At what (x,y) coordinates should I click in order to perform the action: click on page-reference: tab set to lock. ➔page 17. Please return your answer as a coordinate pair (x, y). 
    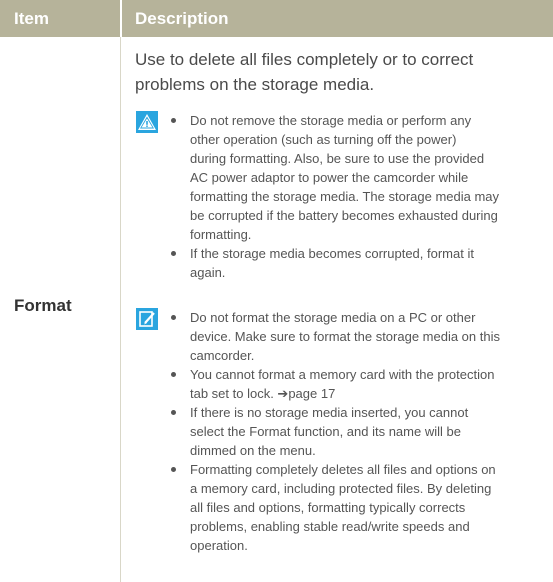
    Looking at the image, I should click on (263, 393).